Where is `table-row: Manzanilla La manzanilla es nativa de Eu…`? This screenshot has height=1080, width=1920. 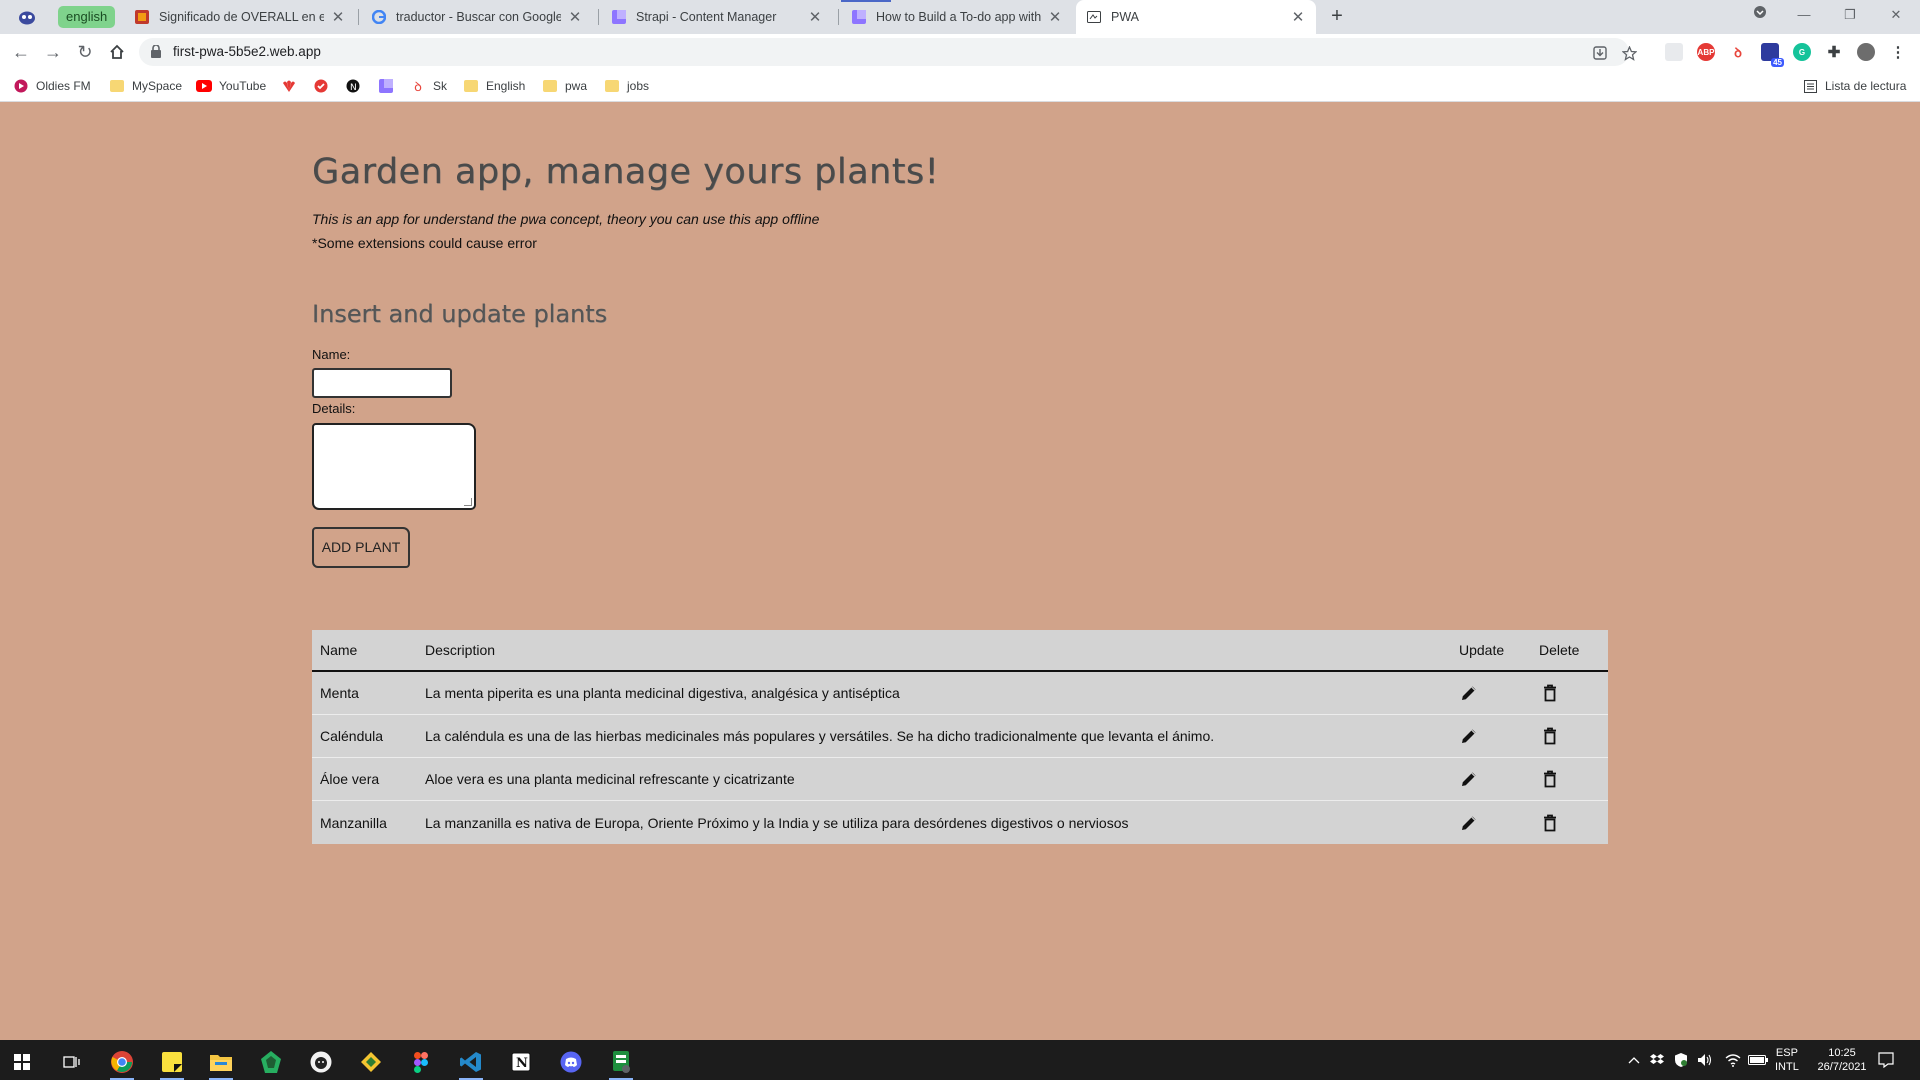 table-row: Manzanilla La manzanilla es nativa de Eu… is located at coordinates (960, 822).